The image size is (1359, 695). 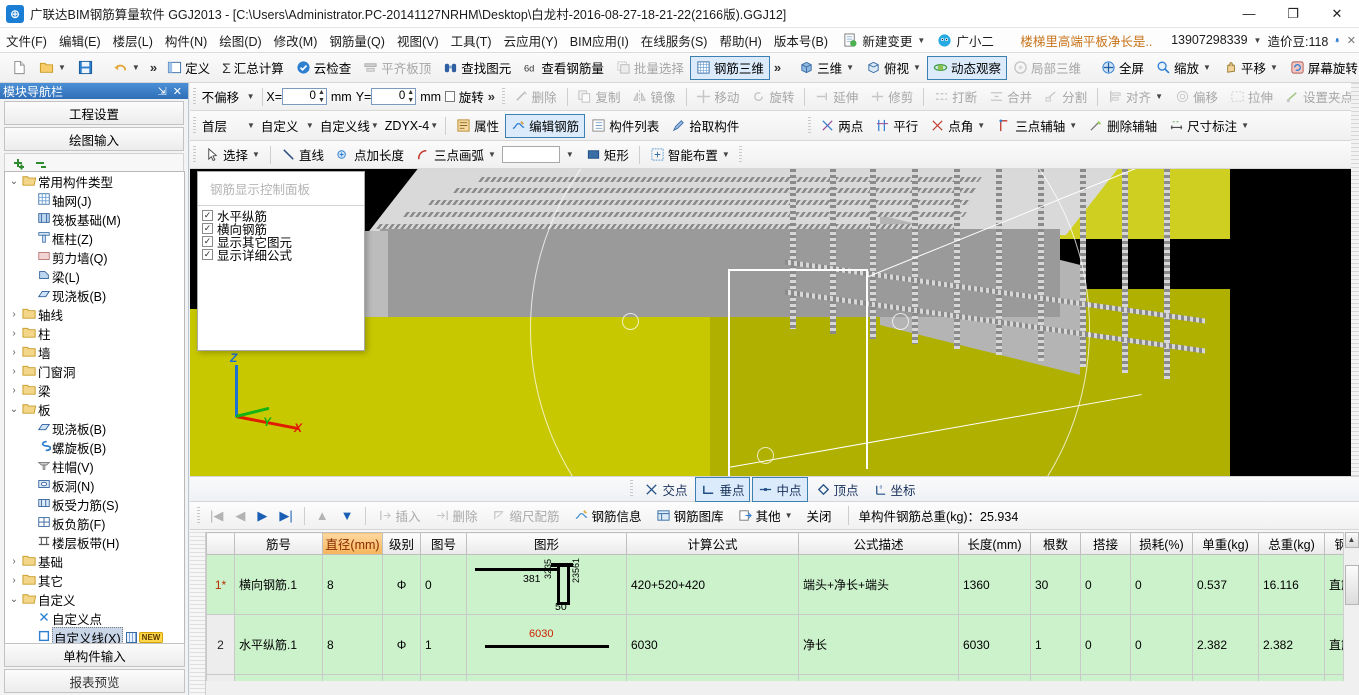 What do you see at coordinates (891, 97) in the screenshot?
I see `trim-button: 修剪` at bounding box center [891, 97].